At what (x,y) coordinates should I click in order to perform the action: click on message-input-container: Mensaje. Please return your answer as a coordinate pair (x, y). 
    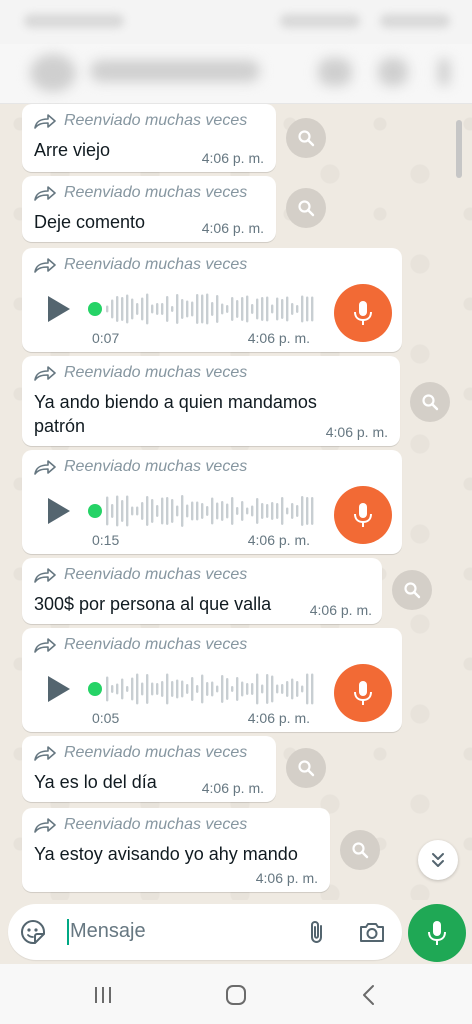
    Looking at the image, I should click on (205, 932).